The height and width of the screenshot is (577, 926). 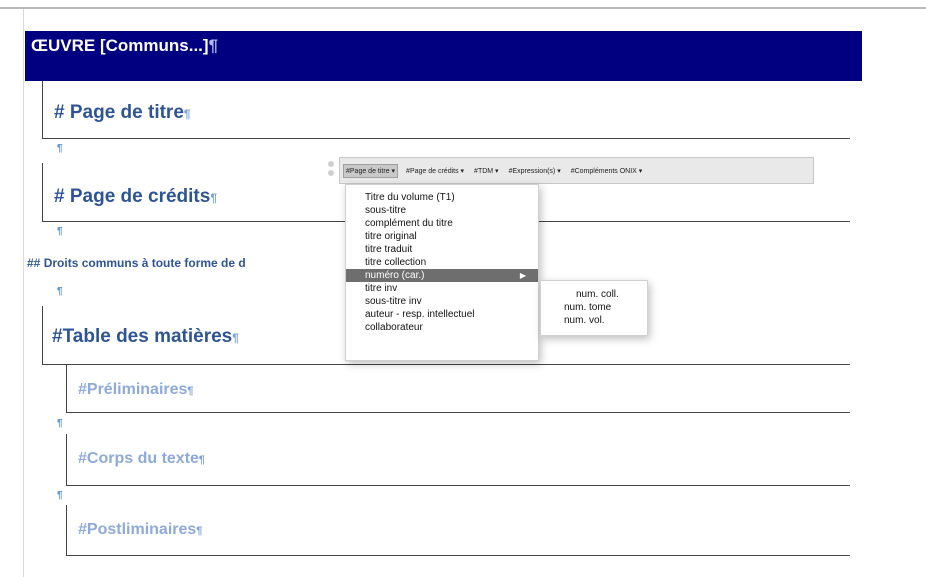 I want to click on left-margin-line, so click(x=23, y=293).